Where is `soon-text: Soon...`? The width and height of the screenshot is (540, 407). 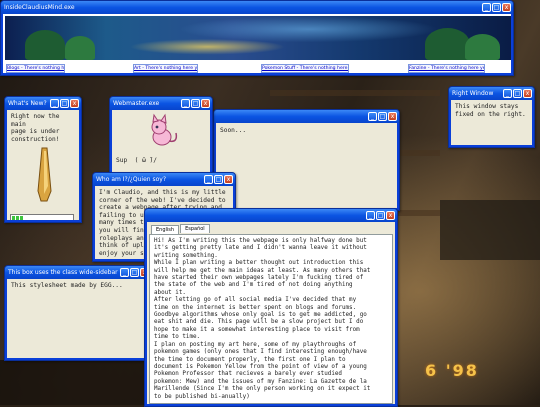 soon-text: Soon... is located at coordinates (233, 130).